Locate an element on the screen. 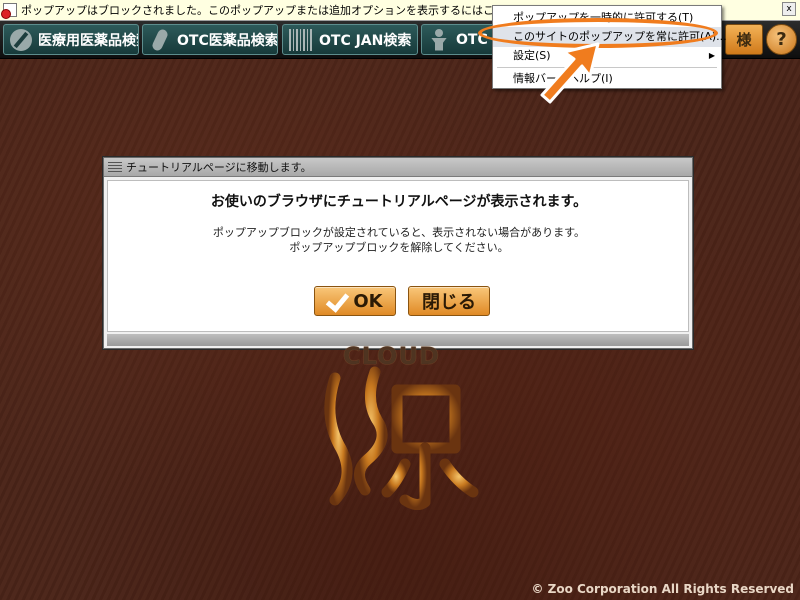  person-icon is located at coordinates (439, 39).